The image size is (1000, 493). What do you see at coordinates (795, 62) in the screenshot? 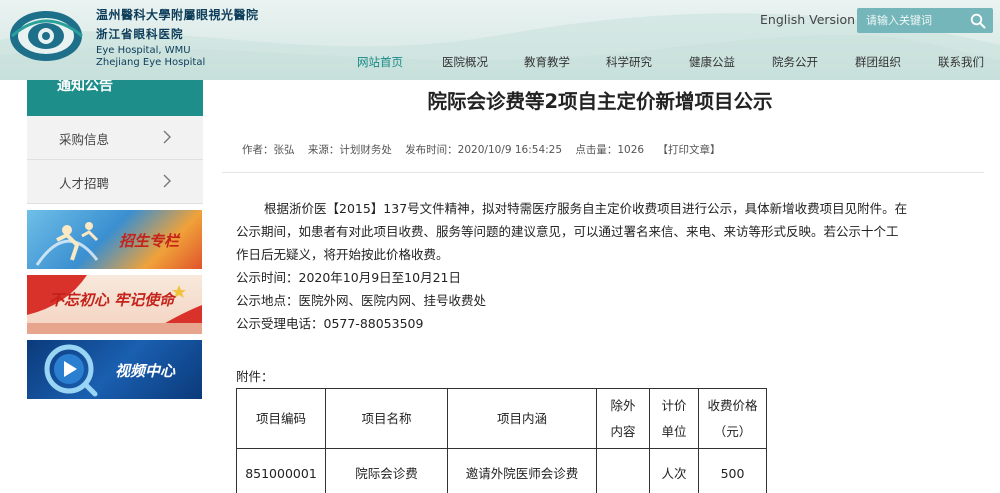
I see `nav-hospital-affairs: 院务公开` at bounding box center [795, 62].